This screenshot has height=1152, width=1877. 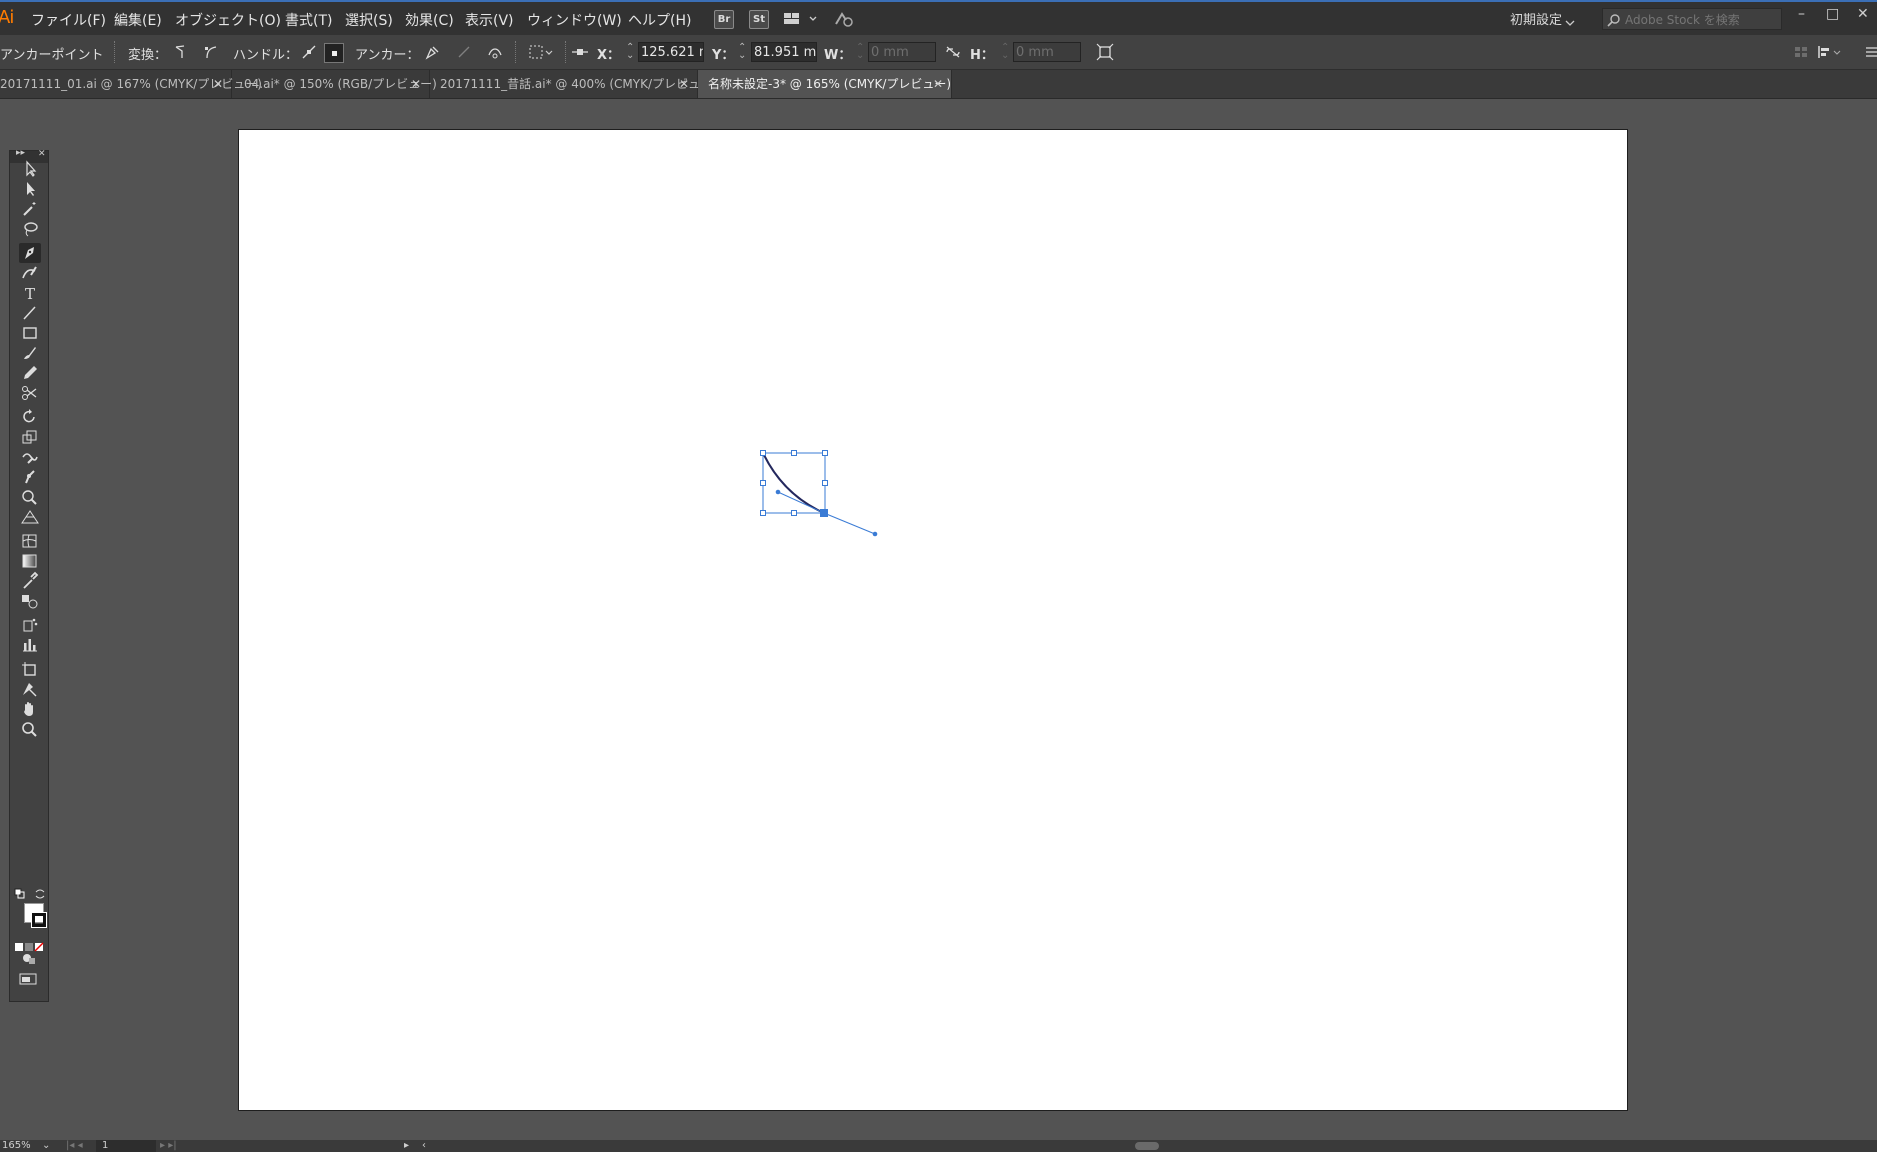 I want to click on y-field: 81.951 mm, so click(x=784, y=52).